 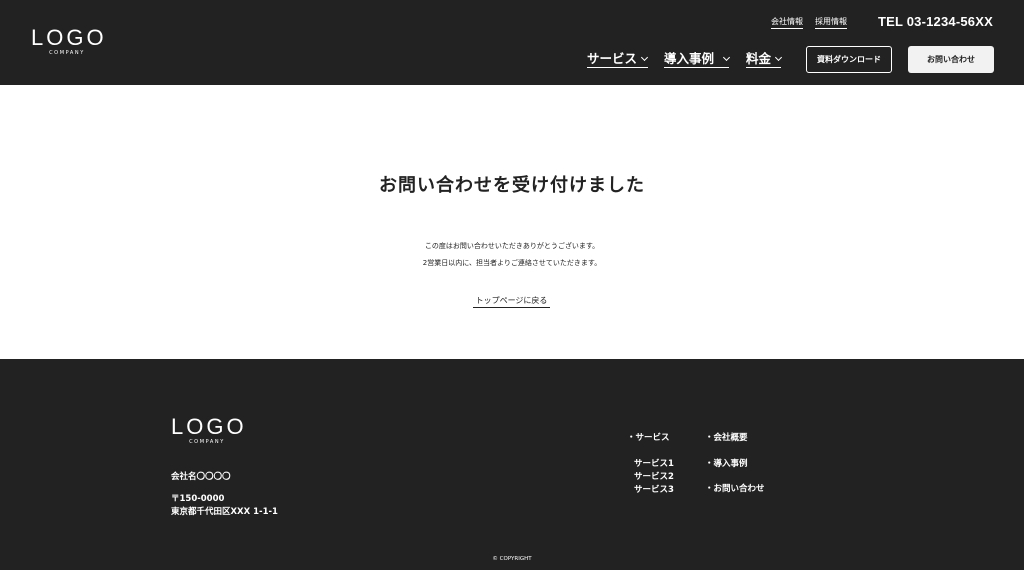 I want to click on nav-item-pricing: 料金, so click(x=764, y=59).